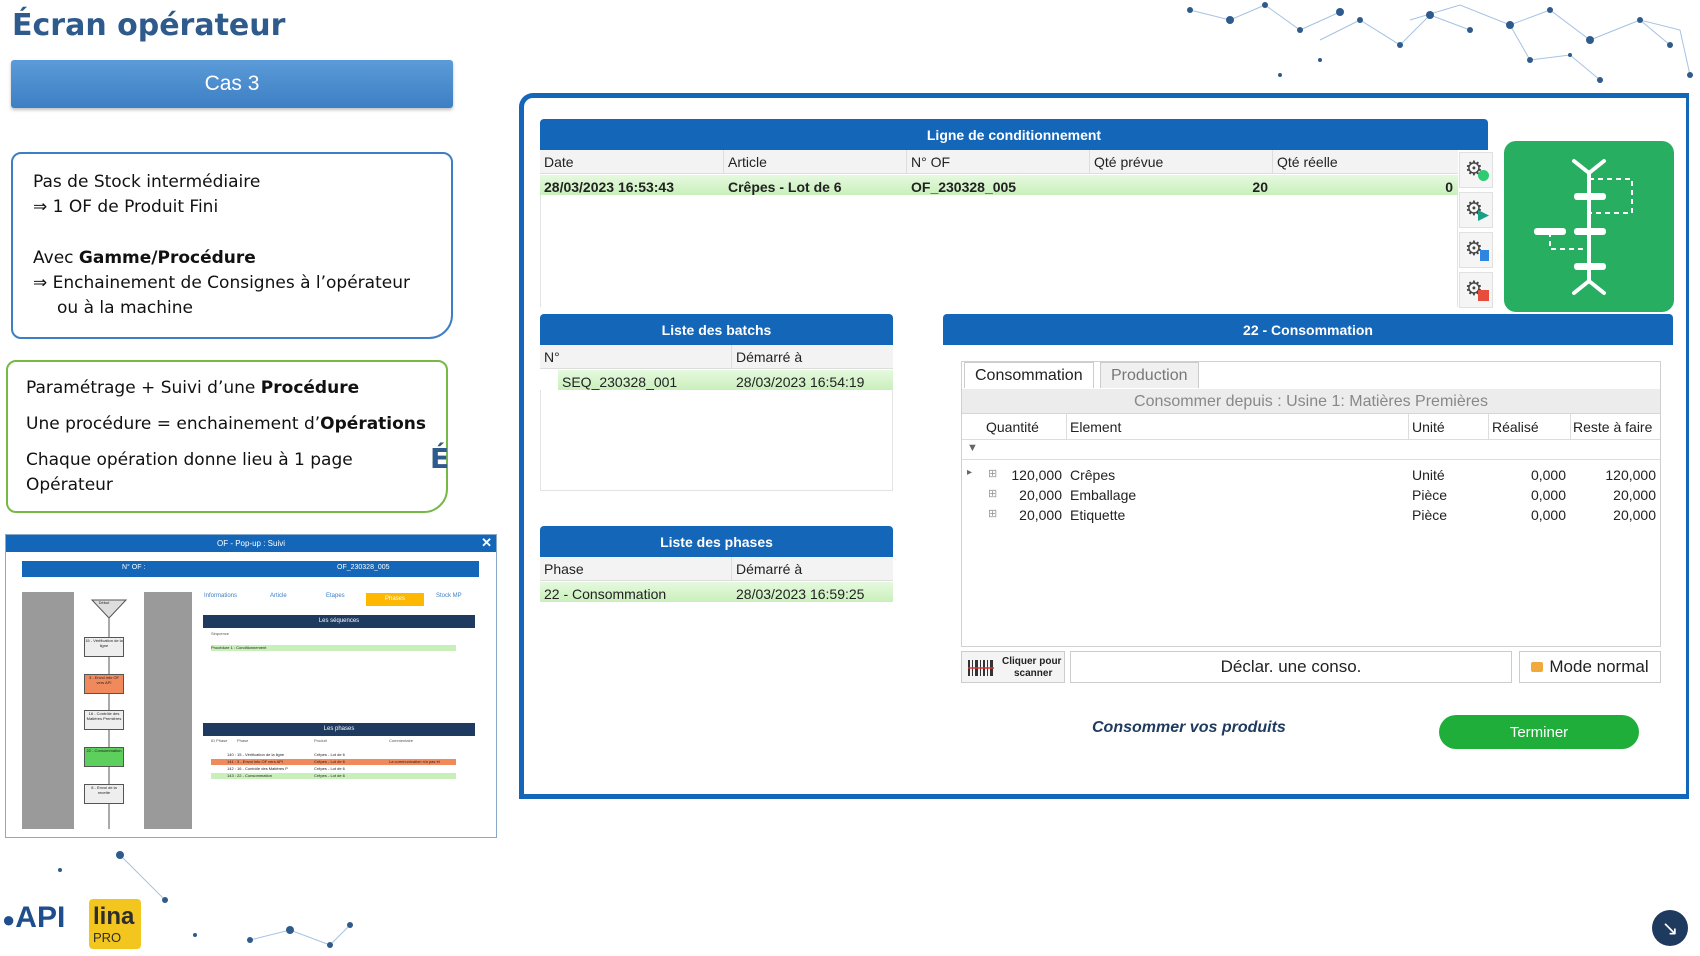 This screenshot has height=956, width=1700. Describe the element at coordinates (189, 460) in the screenshot. I see `info-line: Chaque opération donne lieu à 1 page` at that location.